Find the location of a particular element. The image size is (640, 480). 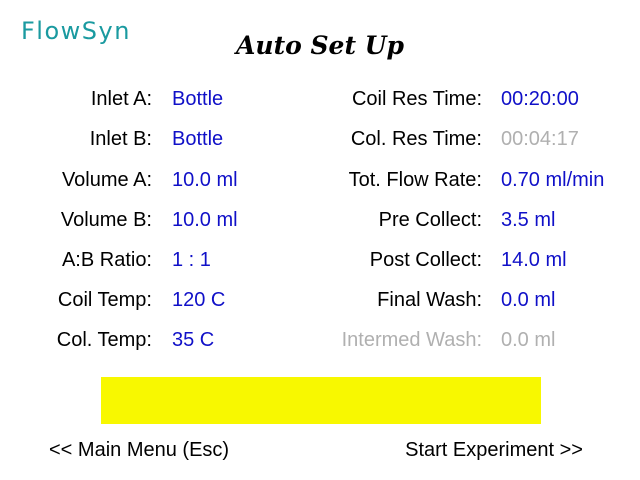

tot-flow-rate-label: Tot. Flow Rate: is located at coordinates (415, 180).